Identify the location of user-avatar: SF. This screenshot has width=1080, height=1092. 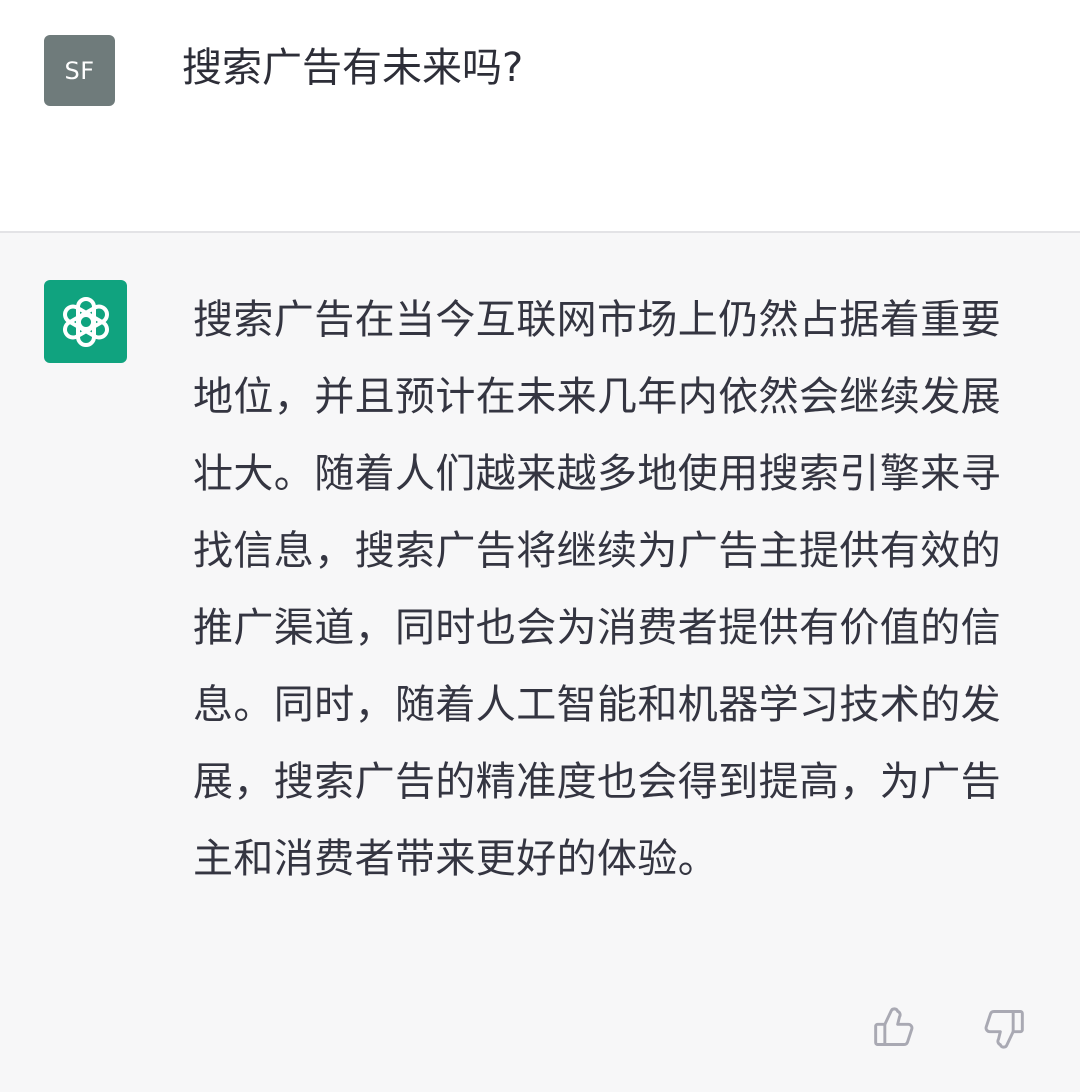
(79, 70).